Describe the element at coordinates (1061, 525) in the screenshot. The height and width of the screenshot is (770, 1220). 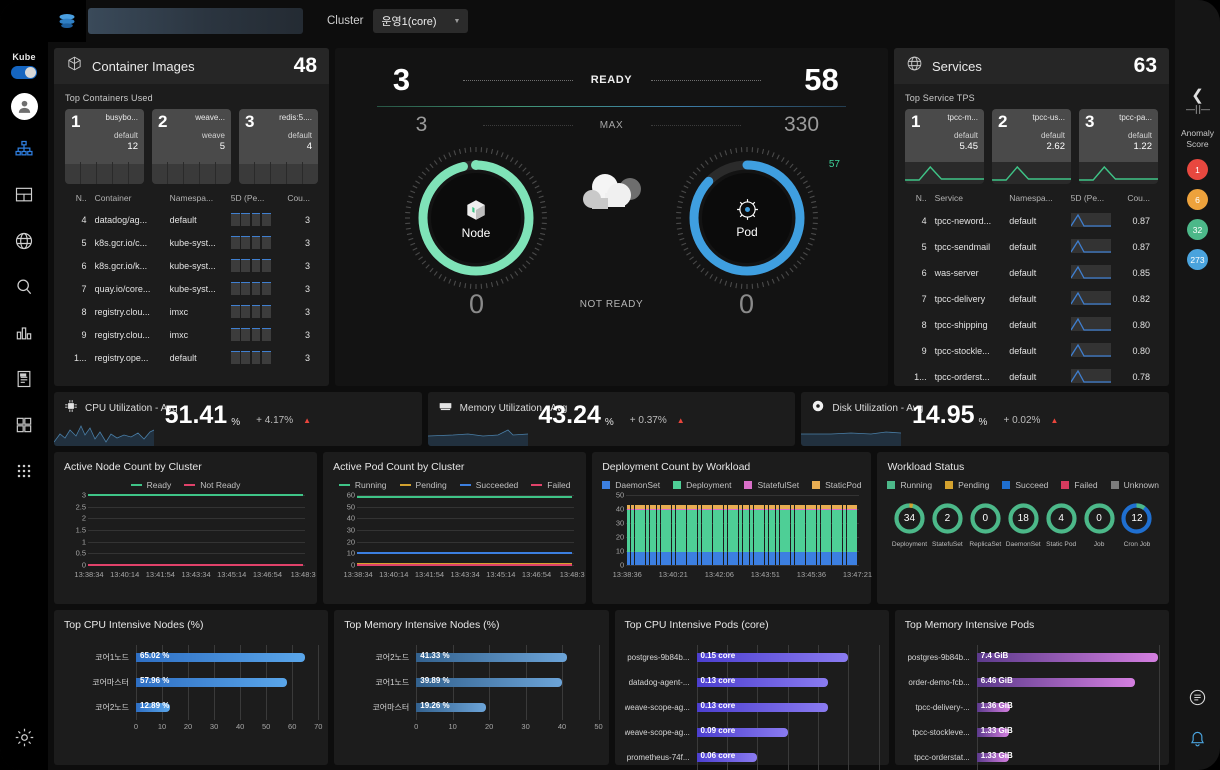
I see `workload-donut: 4 Static Pod` at that location.